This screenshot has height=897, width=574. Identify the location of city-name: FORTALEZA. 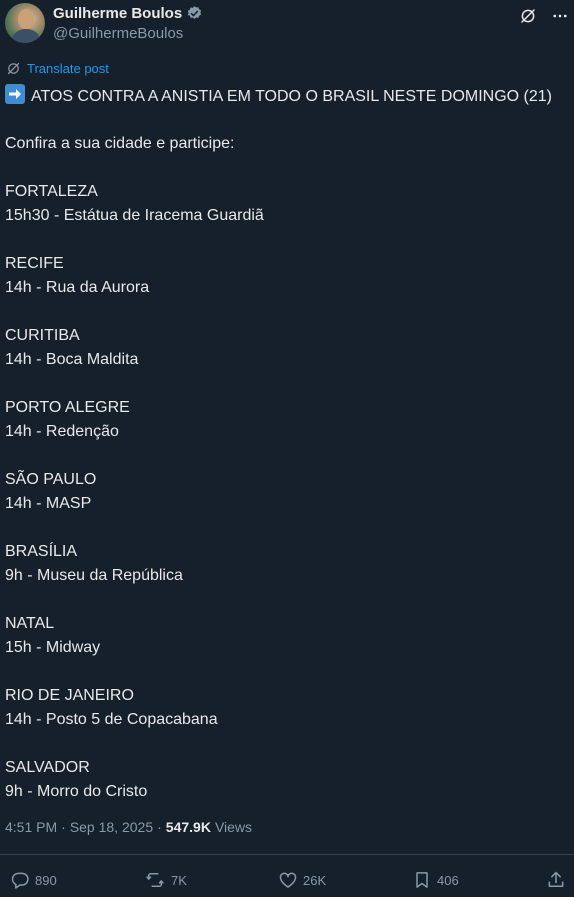
(51, 191).